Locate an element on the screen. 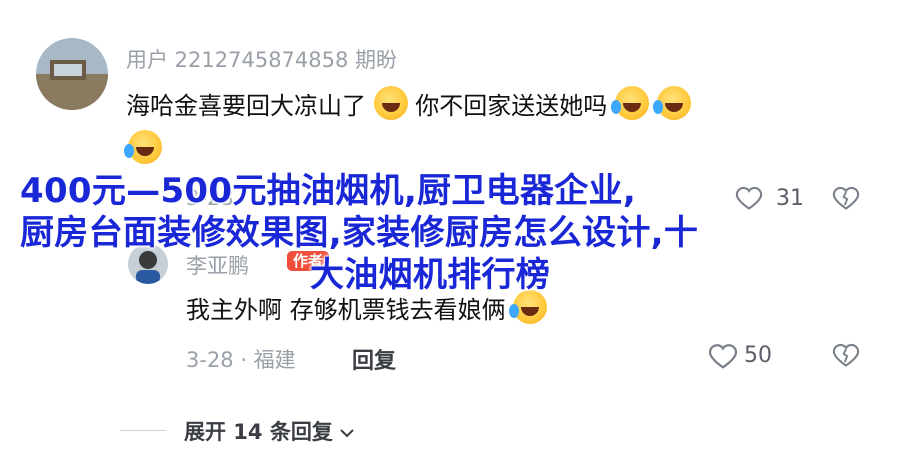  reply-like-count: 50 is located at coordinates (758, 355).